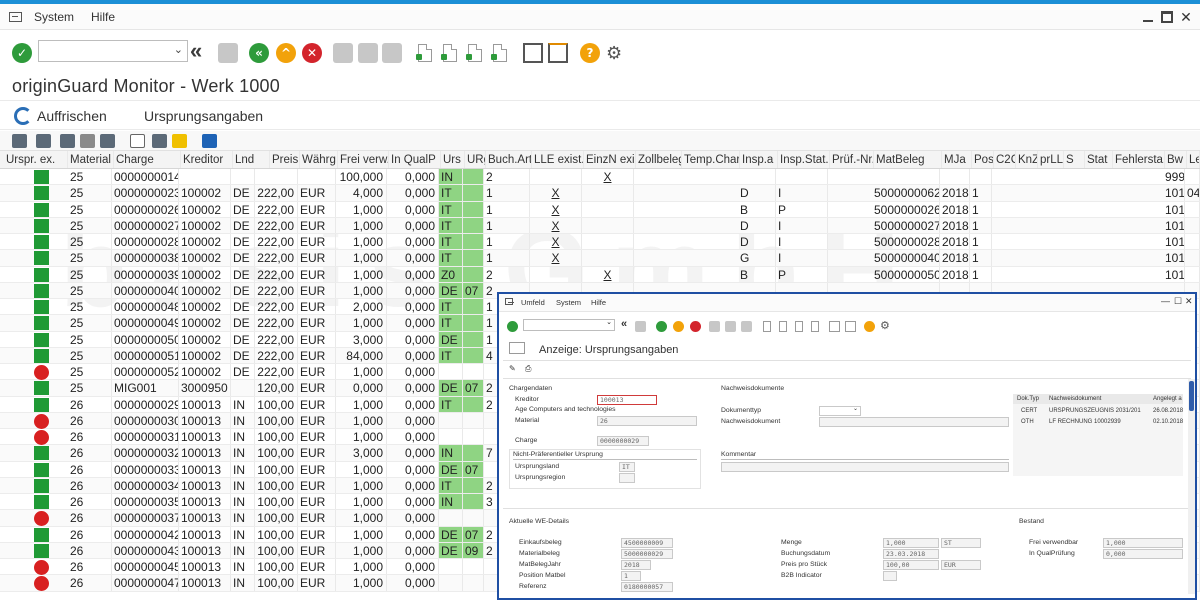  I want to click on command-field: ⌄, so click(113, 51).